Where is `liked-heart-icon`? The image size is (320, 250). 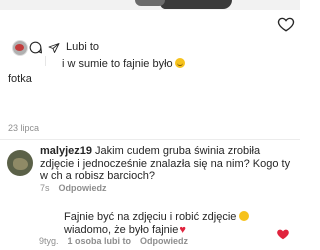 liked-heart-icon is located at coordinates (283, 234).